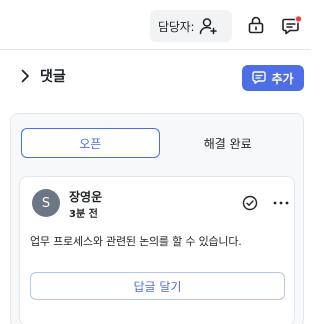 The width and height of the screenshot is (320, 324). I want to click on top-bar: 담당자:, so click(155, 25).